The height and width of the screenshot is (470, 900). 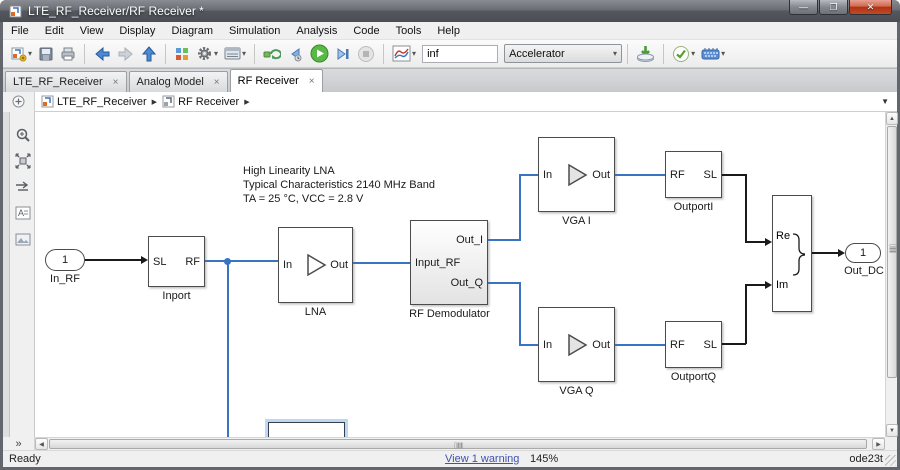 I want to click on vertical-scrollbar: ▲ ▼, so click(x=891, y=274).